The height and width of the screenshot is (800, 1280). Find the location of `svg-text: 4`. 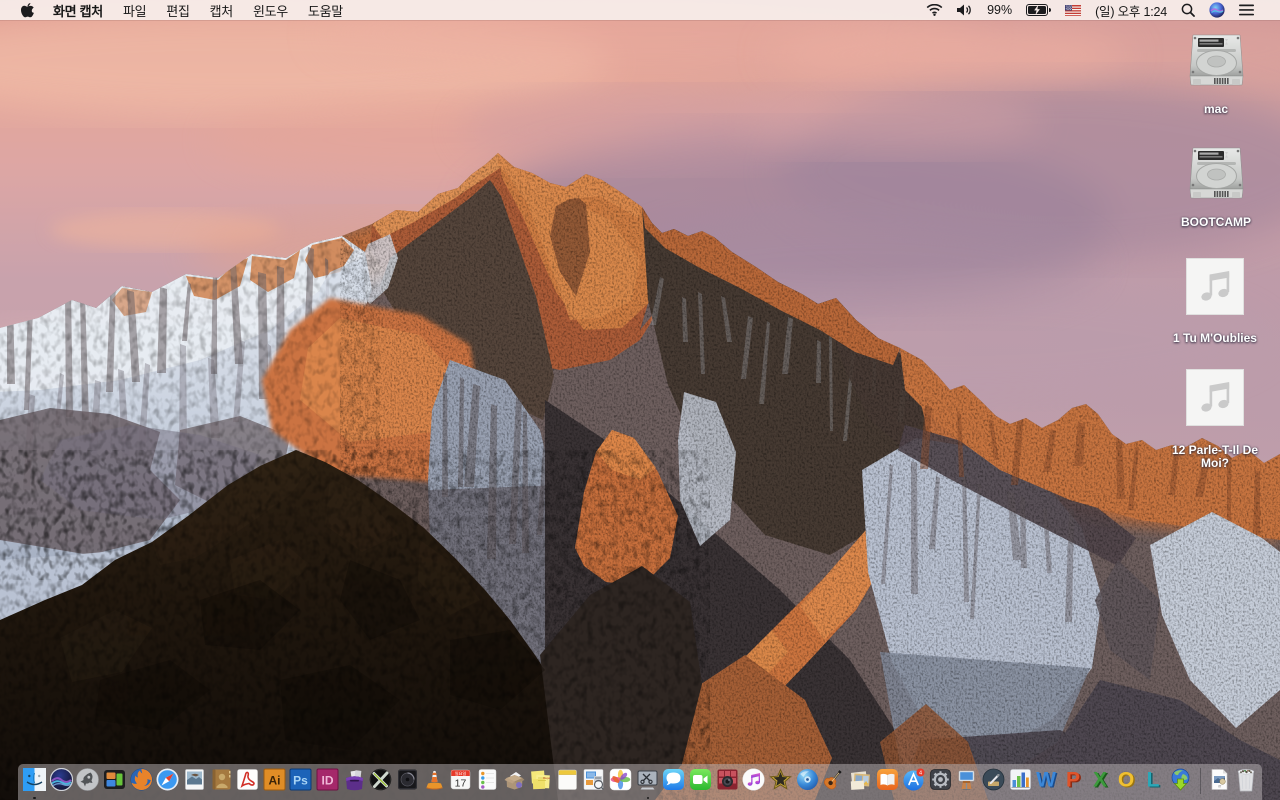

svg-text: 4 is located at coordinates (920, 773).